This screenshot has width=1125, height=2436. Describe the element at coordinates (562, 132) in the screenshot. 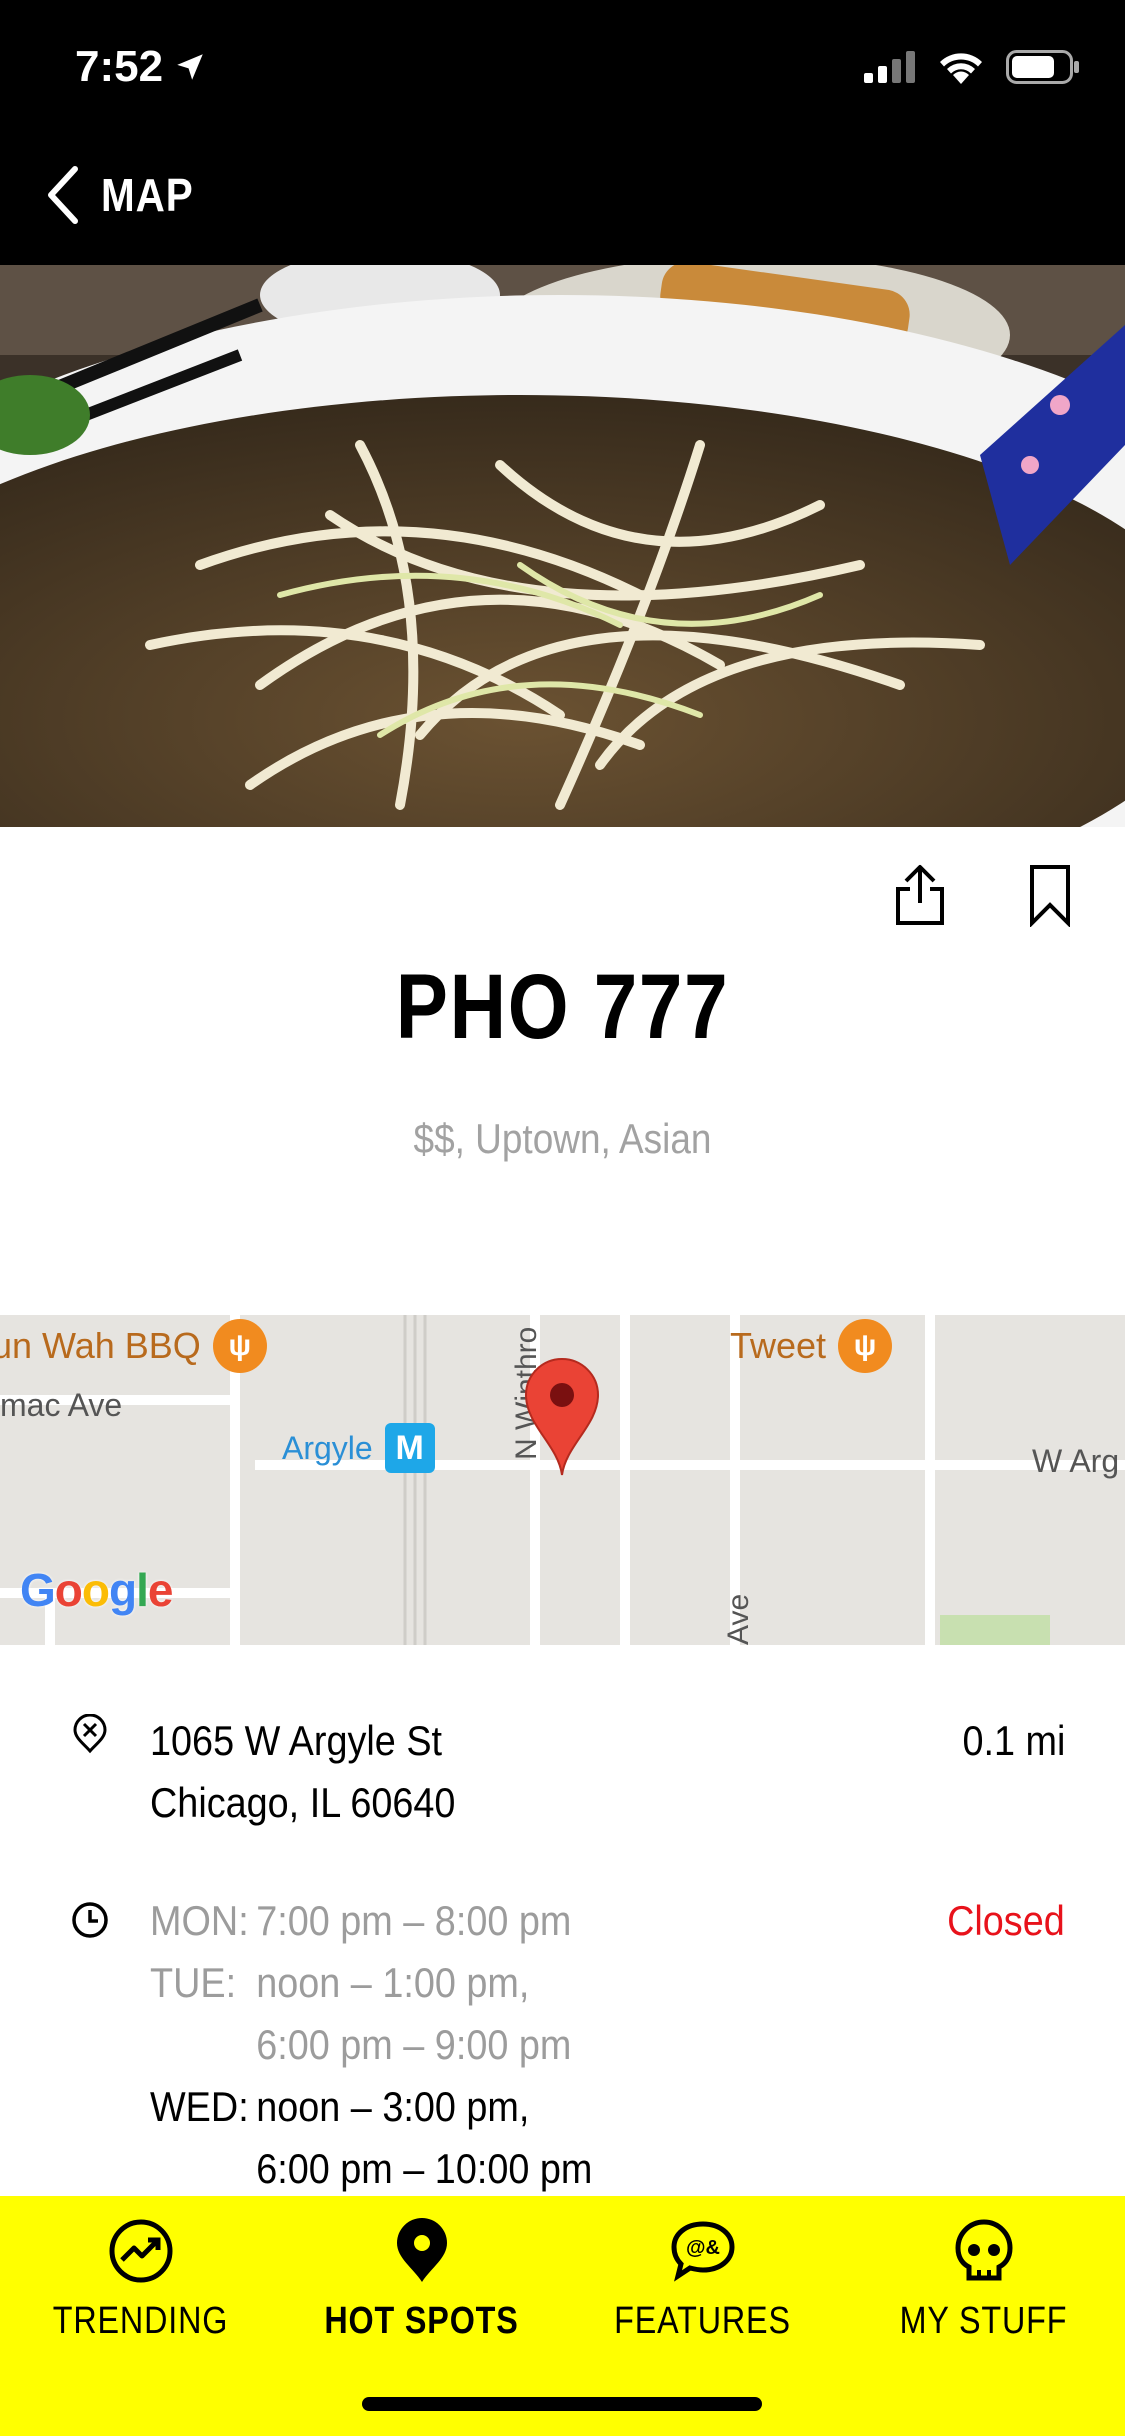

I see `top-bar: 7:52 MAP` at that location.